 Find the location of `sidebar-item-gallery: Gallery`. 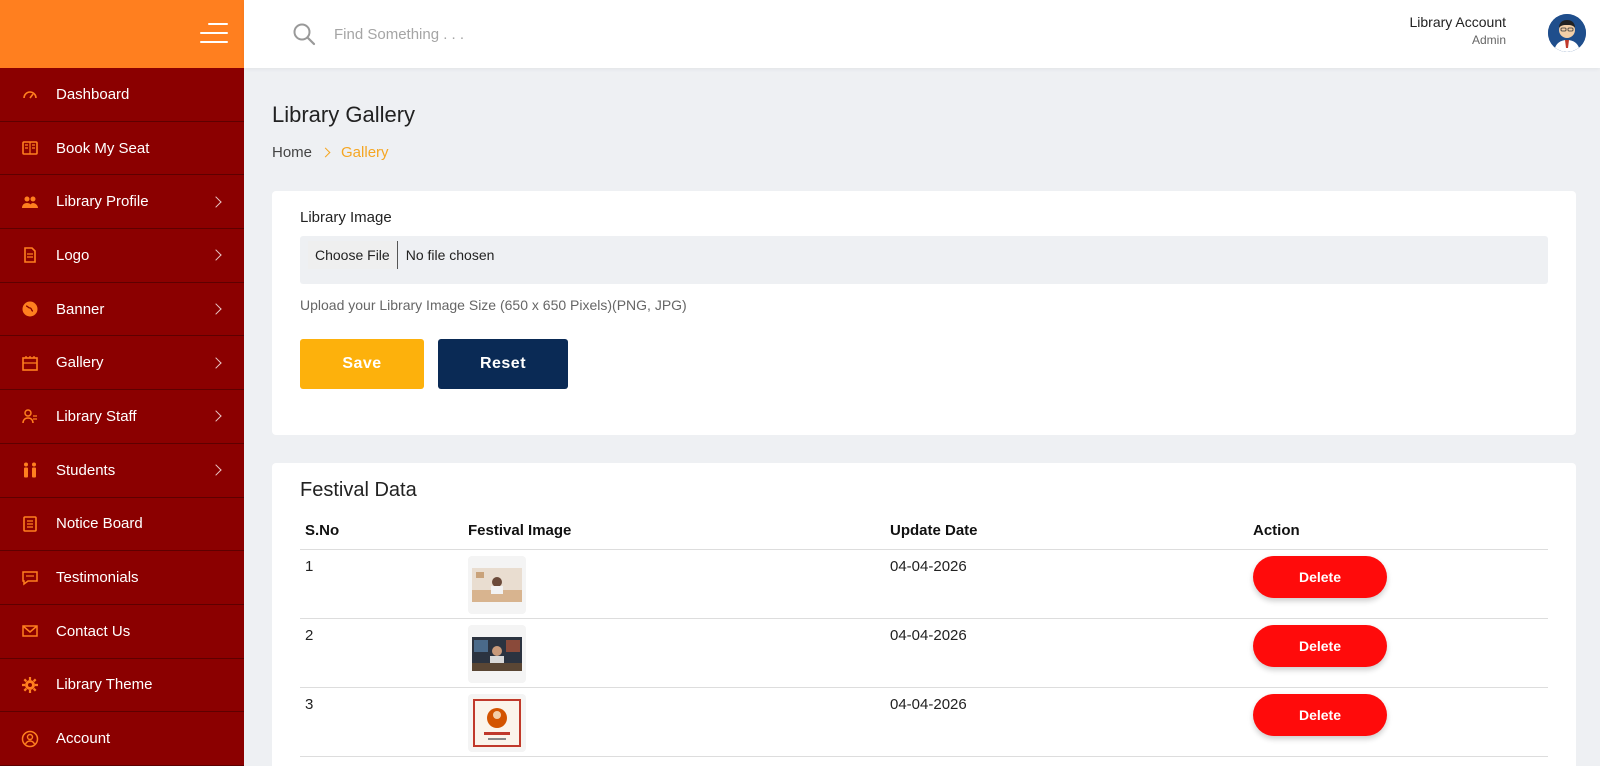

sidebar-item-gallery: Gallery is located at coordinates (122, 363).